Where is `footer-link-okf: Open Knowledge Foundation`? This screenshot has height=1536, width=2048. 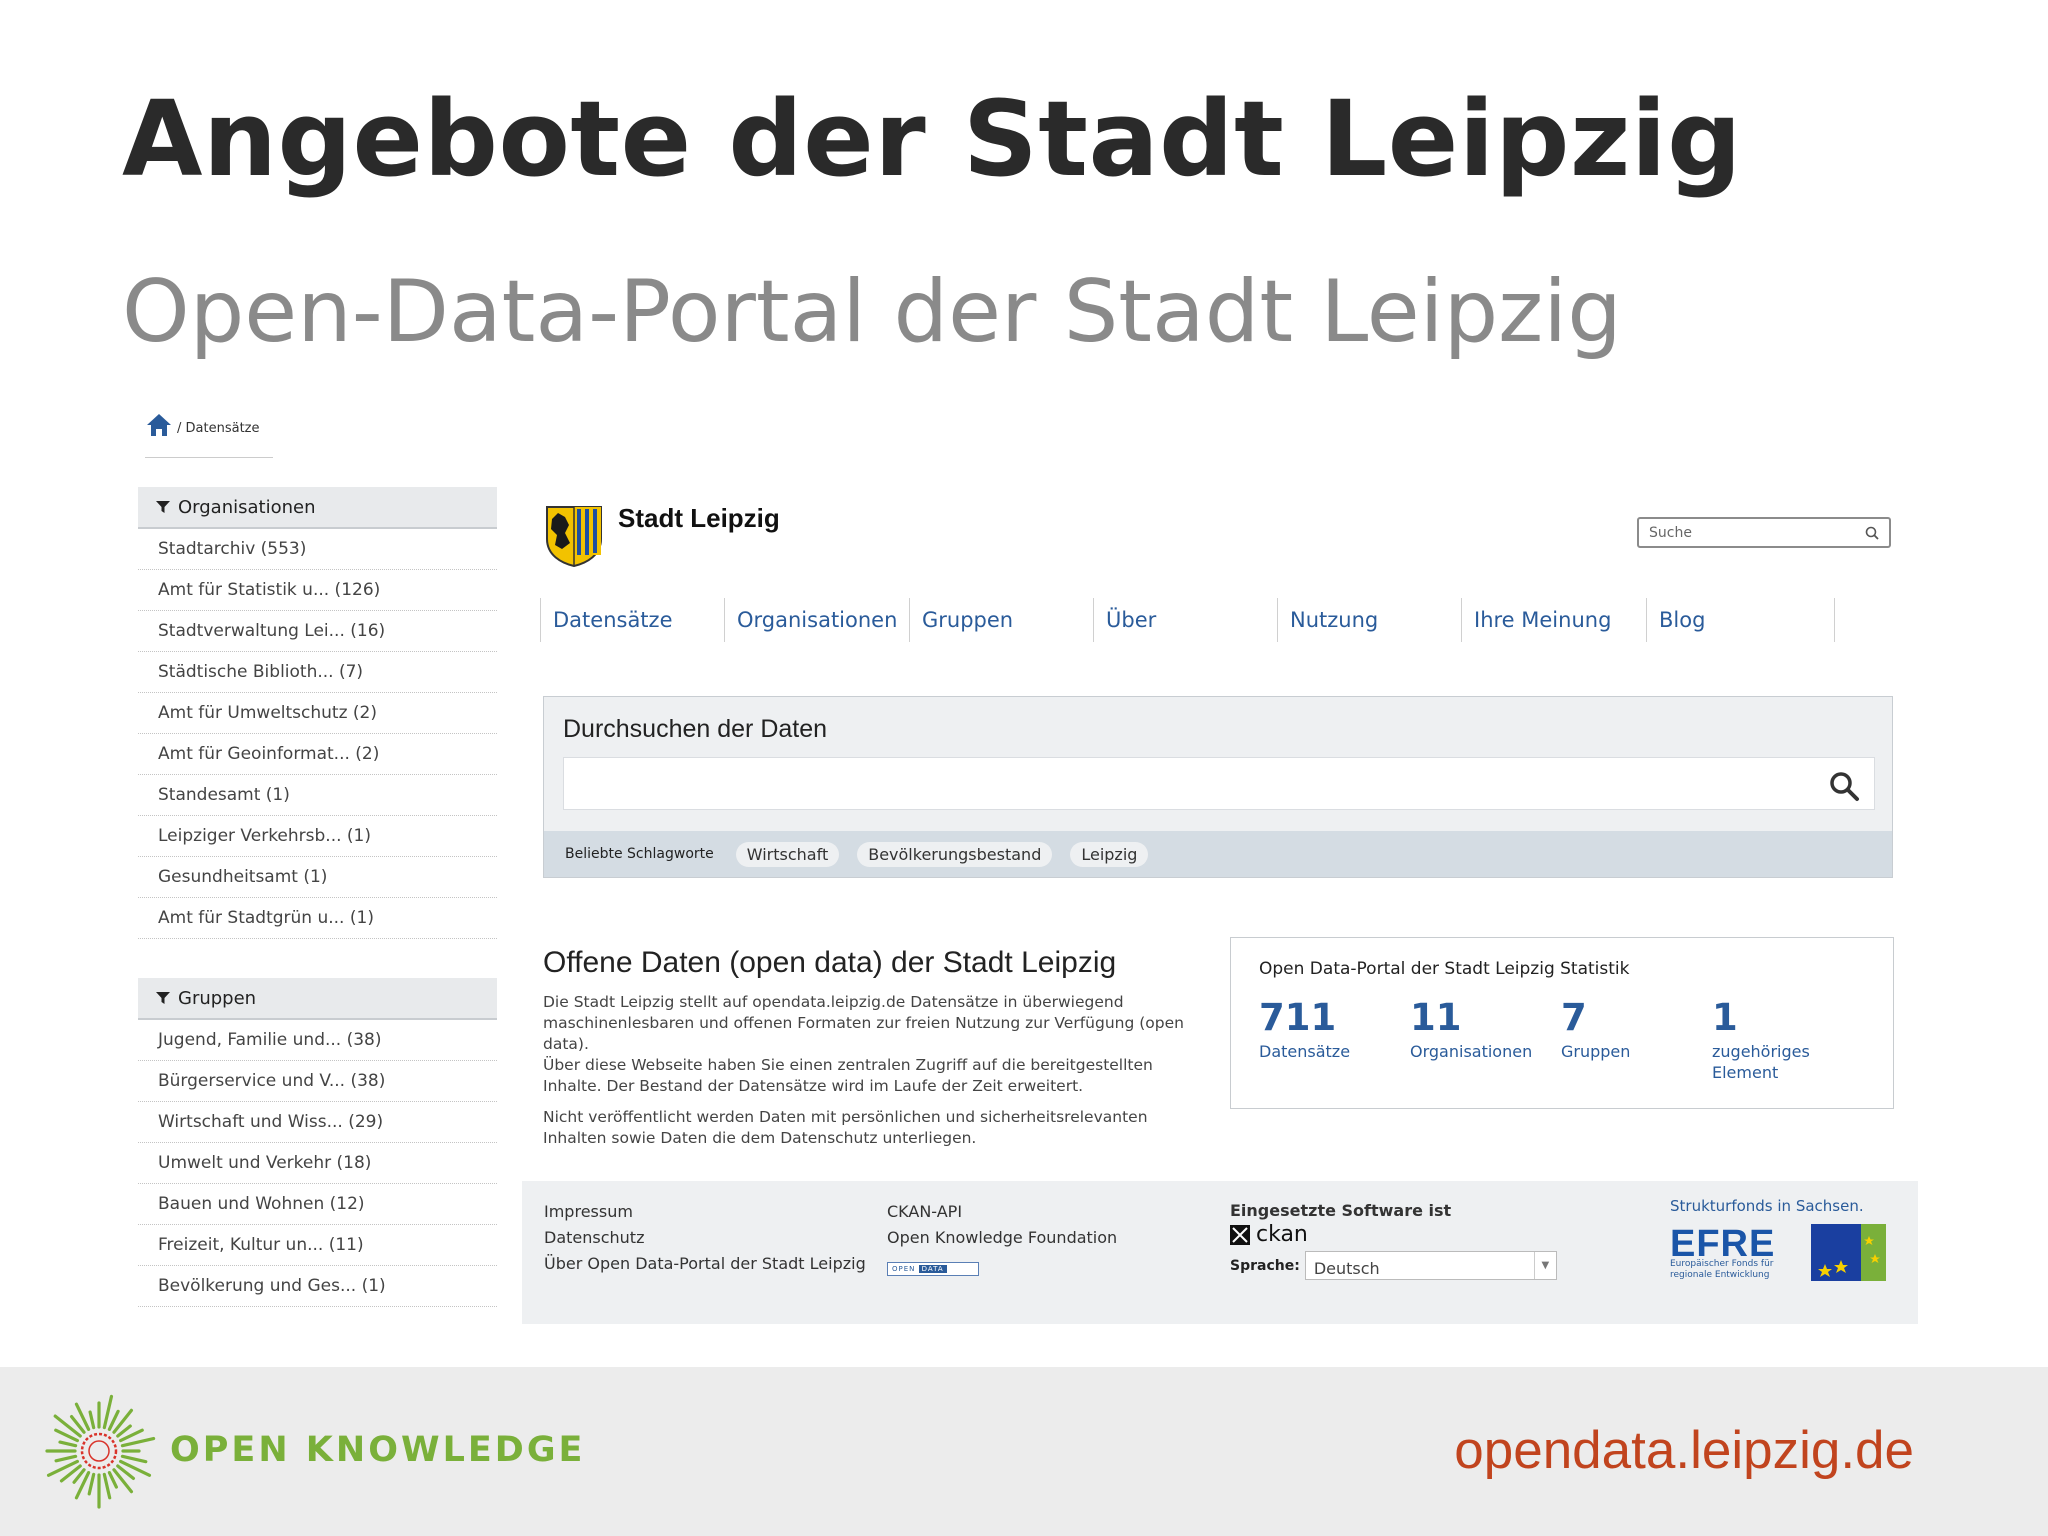
footer-link-okf: Open Knowledge Foundation is located at coordinates (1002, 1238).